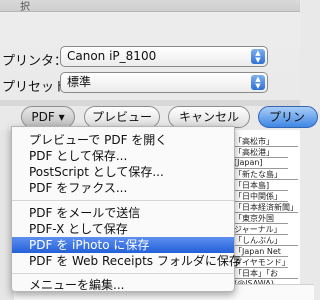 Image resolution: width=320 pixels, height=300 pixels. What do you see at coordinates (48, 117) in the screenshot?
I see `pdf-menu-button: PDF ▾` at bounding box center [48, 117].